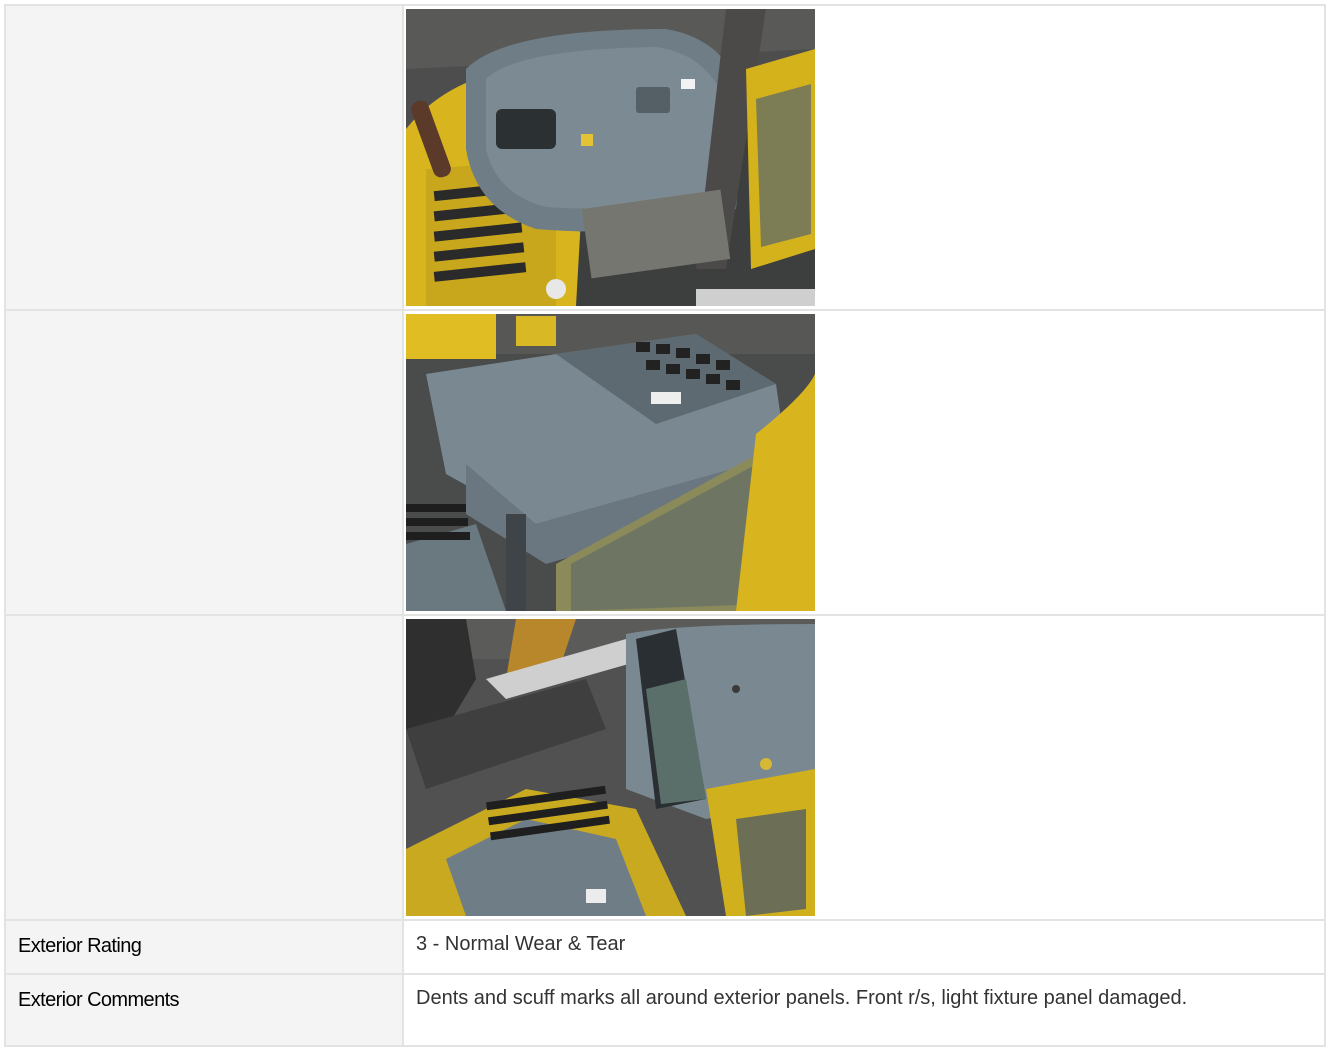 Image resolution: width=1329 pixels, height=1047 pixels. Describe the element at coordinates (610, 157) in the screenshot. I see `excavator-engine-hood-photo` at that location.